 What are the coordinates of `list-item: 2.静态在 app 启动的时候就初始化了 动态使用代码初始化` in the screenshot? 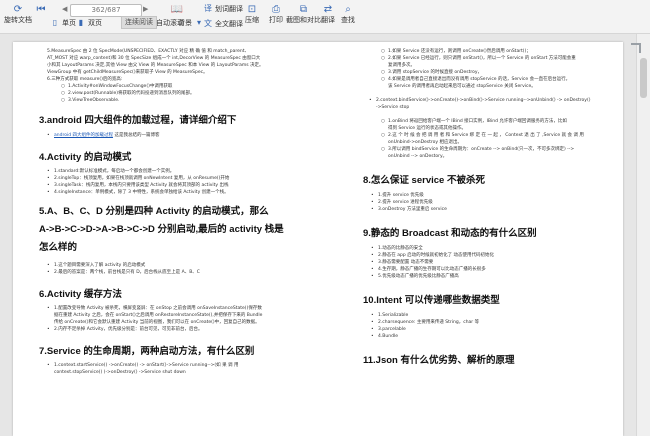 It's located at (502, 255).